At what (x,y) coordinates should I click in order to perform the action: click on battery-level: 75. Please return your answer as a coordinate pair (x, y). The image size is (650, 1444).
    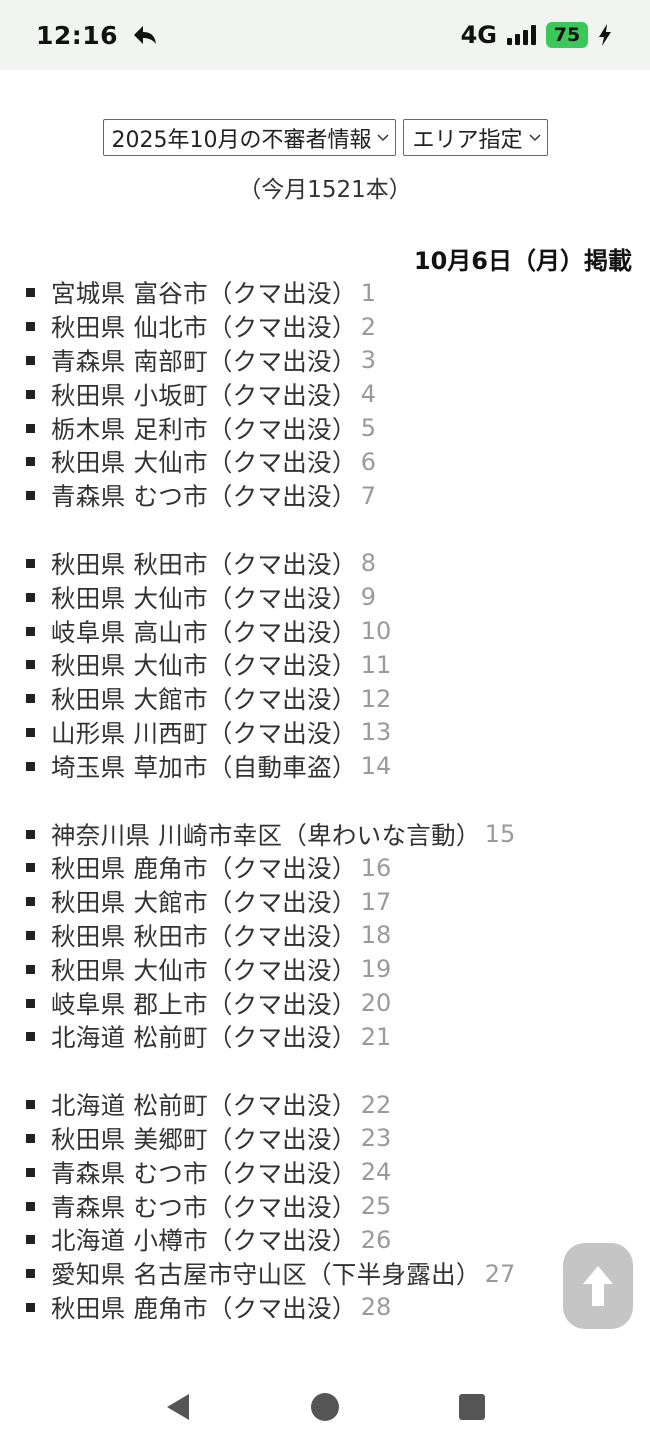
    Looking at the image, I should click on (567, 35).